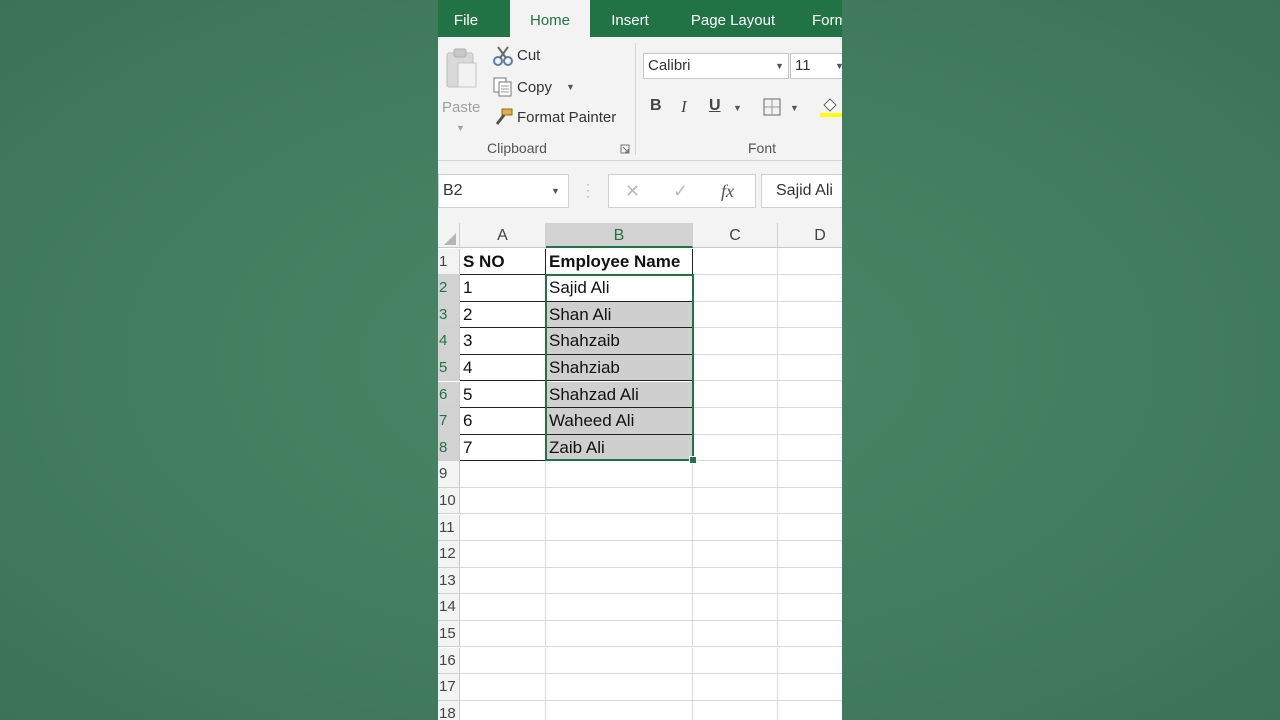 The image size is (1280, 720). I want to click on row-header-13: 13, so click(449, 581).